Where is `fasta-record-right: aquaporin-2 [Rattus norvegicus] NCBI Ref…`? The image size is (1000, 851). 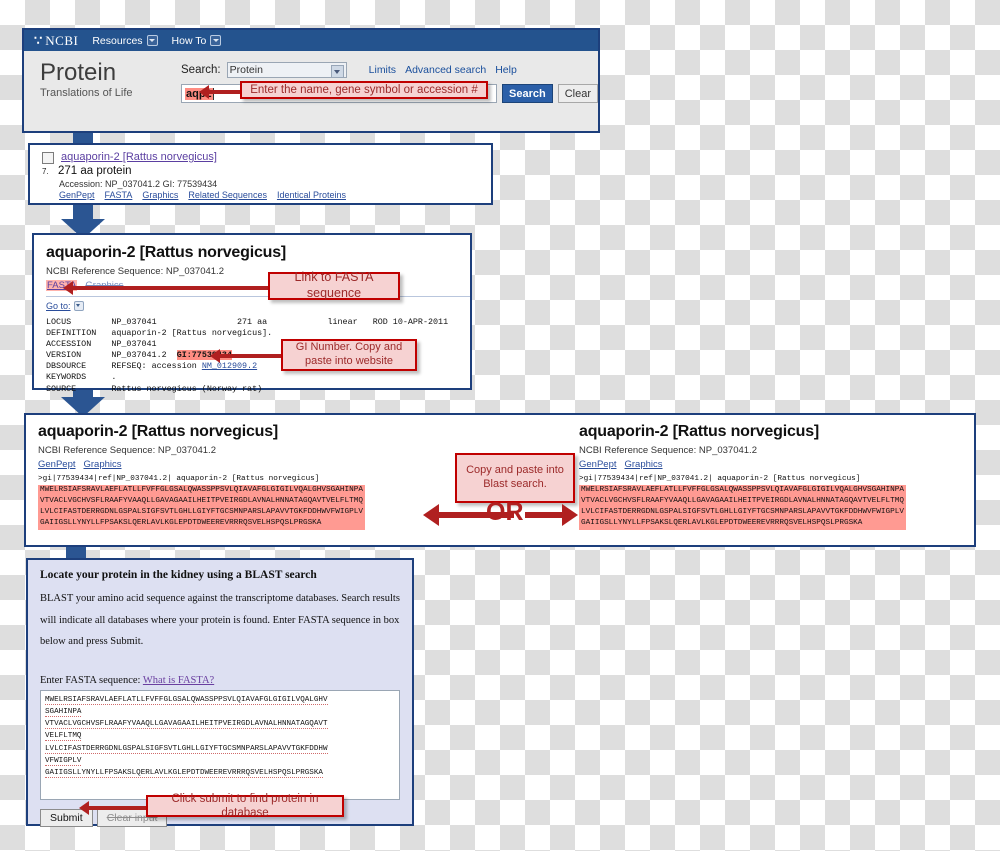
fasta-record-right: aquaporin-2 [Rattus norvegicus] NCBI Ref… is located at coordinates (789, 476).